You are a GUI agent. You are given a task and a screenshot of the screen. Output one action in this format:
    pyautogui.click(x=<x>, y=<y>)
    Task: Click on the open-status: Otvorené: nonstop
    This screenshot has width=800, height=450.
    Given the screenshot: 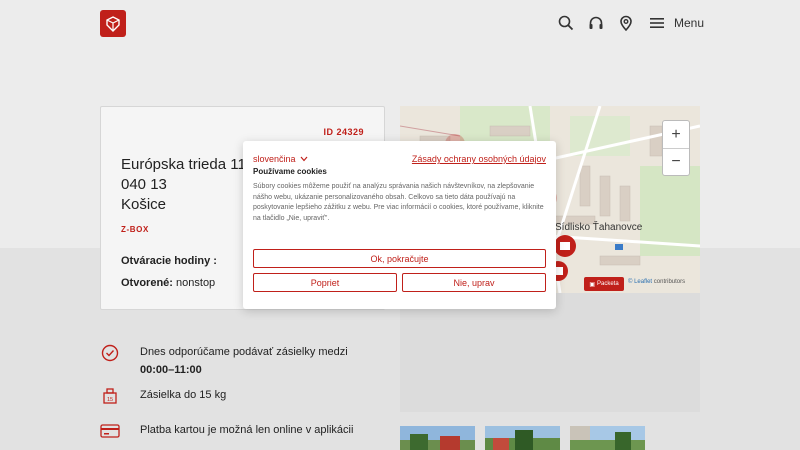 What is the action you would take?
    pyautogui.click(x=168, y=283)
    